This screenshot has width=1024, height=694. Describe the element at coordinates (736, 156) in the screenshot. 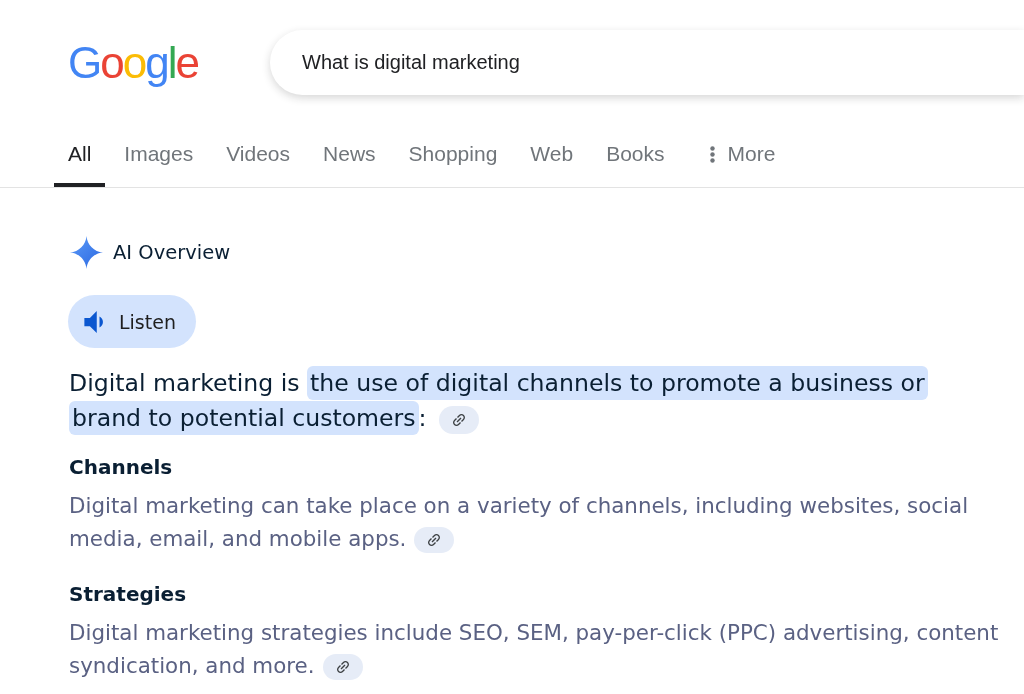

I see `tab: More` at that location.